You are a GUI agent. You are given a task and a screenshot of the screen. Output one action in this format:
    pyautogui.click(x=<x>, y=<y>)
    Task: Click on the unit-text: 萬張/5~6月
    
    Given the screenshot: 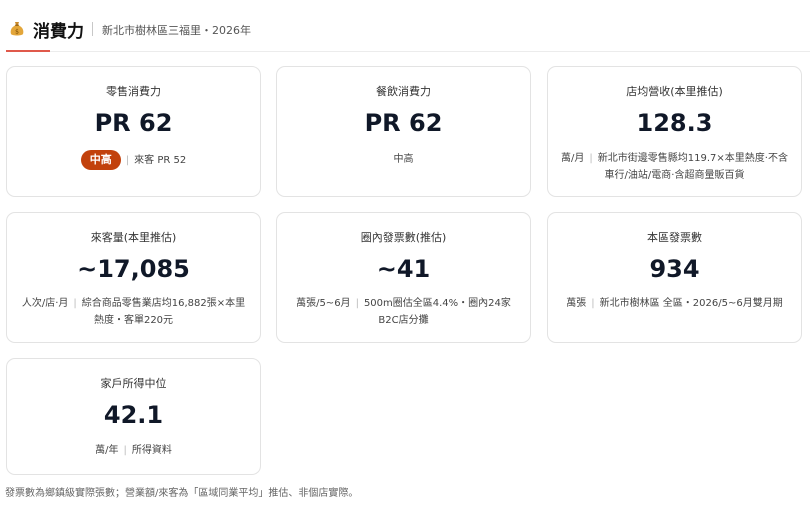 What is the action you would take?
    pyautogui.click(x=323, y=303)
    